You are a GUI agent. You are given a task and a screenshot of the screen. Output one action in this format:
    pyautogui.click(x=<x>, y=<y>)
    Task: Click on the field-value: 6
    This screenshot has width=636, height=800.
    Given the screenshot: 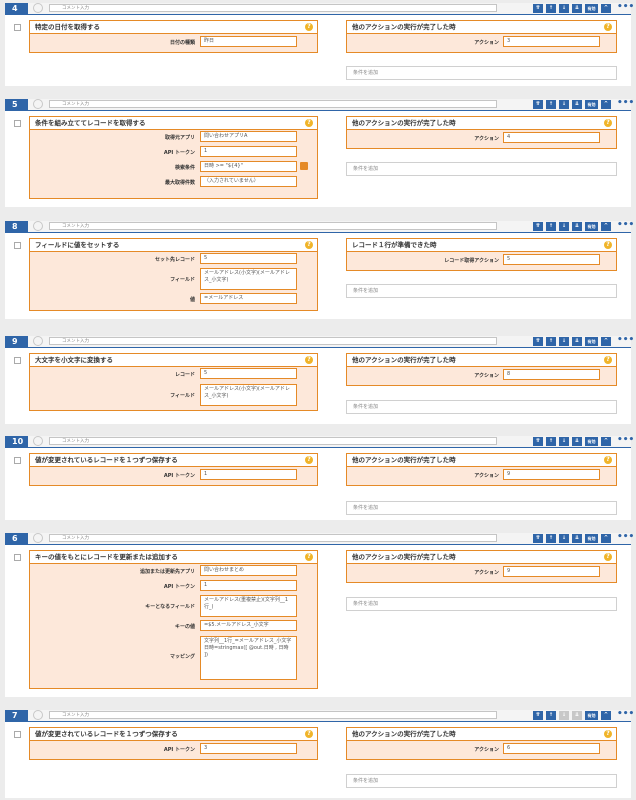 What is the action you would take?
    pyautogui.click(x=551, y=748)
    